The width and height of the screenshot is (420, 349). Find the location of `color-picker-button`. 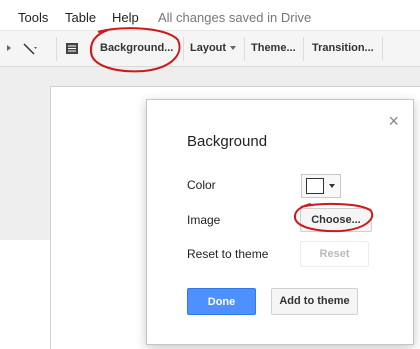

color-picker-button is located at coordinates (321, 186).